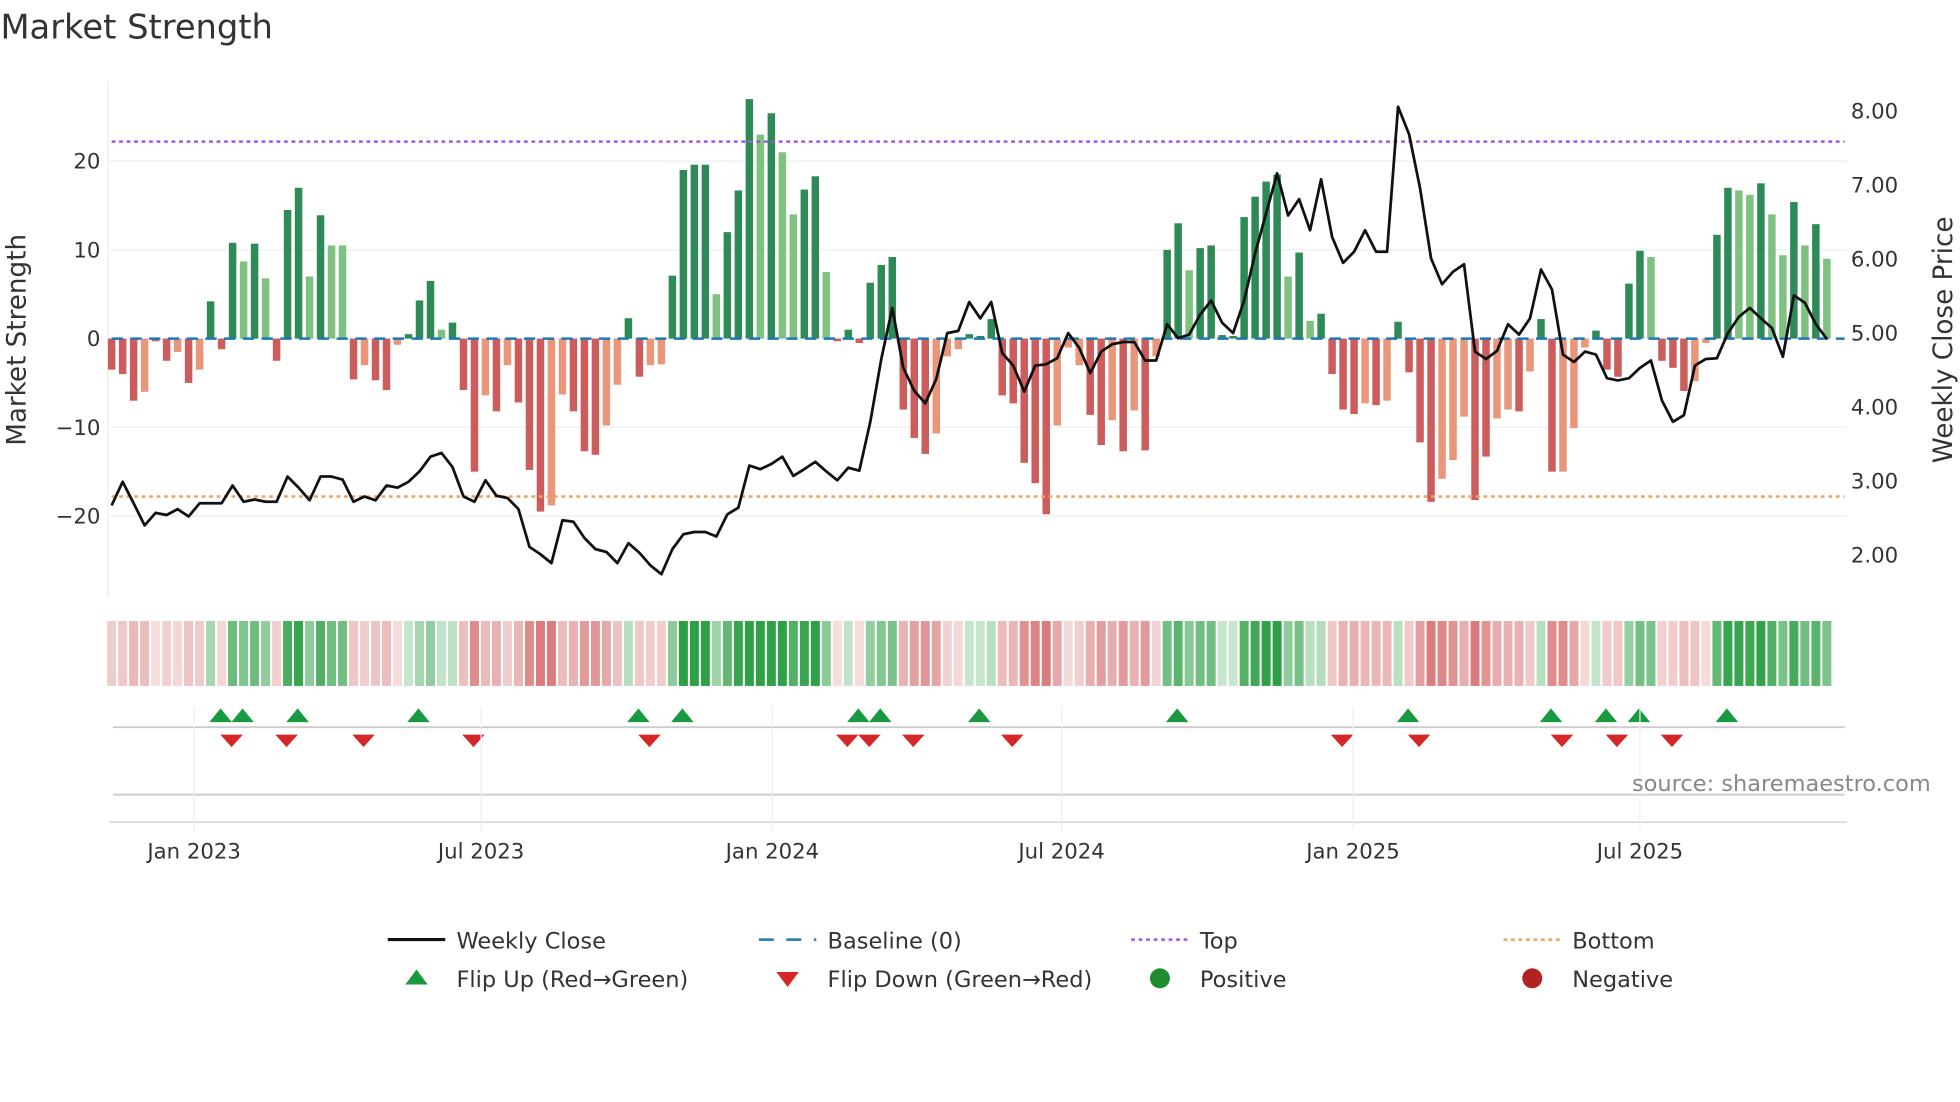 The image size is (1960, 1102). I want to click on legend-label: Weekly Close, so click(530, 941).